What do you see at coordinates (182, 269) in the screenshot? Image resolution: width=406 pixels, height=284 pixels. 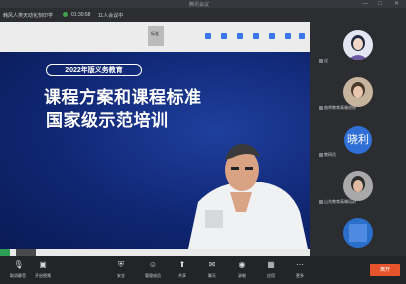 I see `share-button: ⬆ 共享` at bounding box center [182, 269].